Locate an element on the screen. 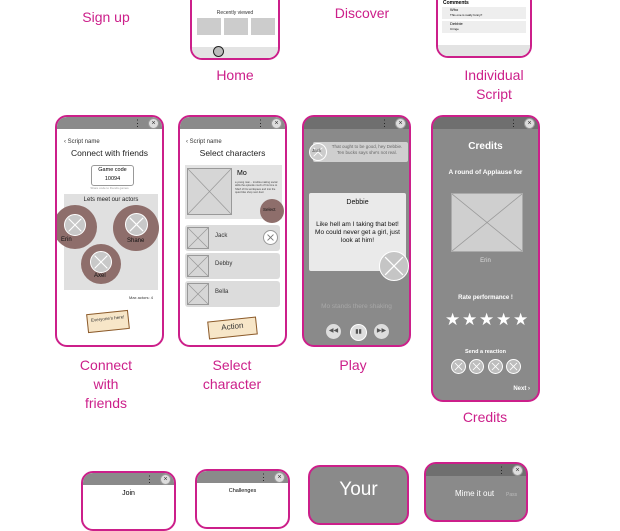 Image resolution: width=620 pixels, height=531 pixels. caption-line: Select is located at coordinates (232, 365).